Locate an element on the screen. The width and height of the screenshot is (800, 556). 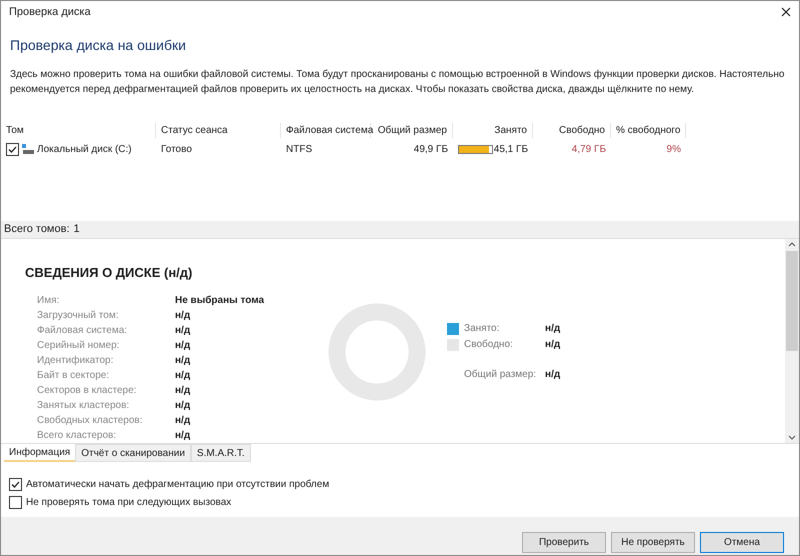
scroll-thumb is located at coordinates (792, 301).